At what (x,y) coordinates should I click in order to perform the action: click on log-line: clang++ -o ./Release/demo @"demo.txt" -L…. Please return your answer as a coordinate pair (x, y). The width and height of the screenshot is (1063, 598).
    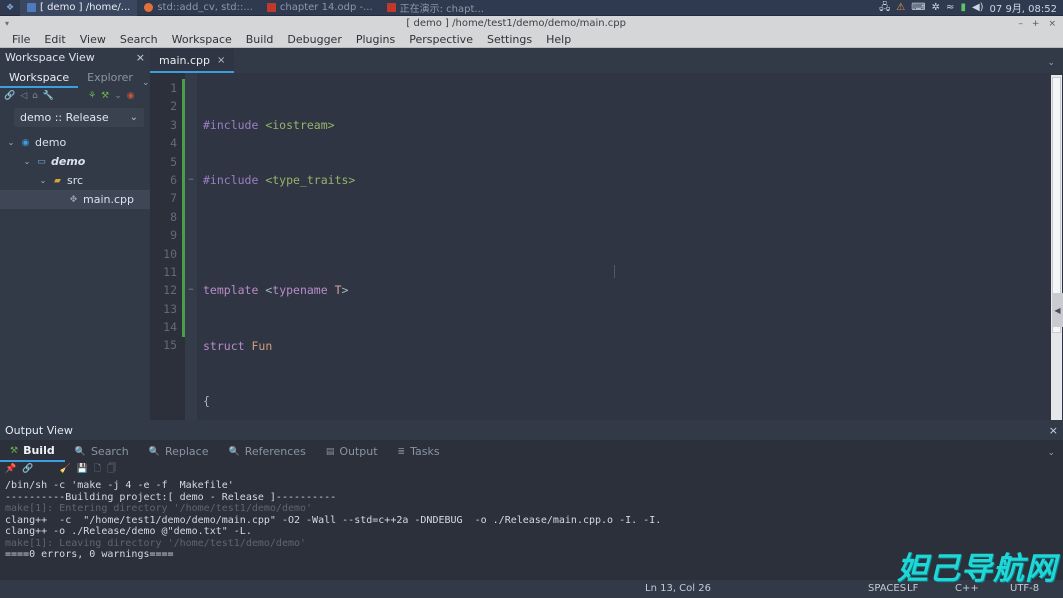
    Looking at the image, I should click on (128, 531).